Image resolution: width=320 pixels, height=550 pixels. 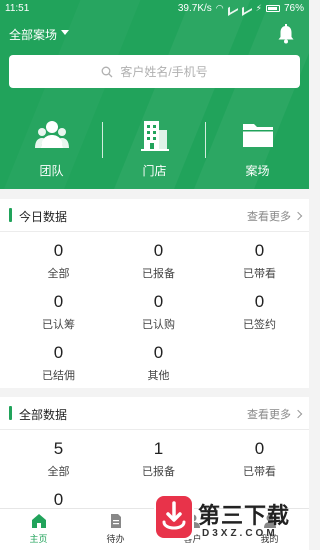 I want to click on tab-home: 主页, so click(x=38, y=529).